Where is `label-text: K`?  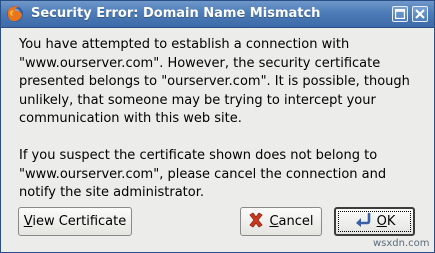 label-text: K is located at coordinates (391, 221).